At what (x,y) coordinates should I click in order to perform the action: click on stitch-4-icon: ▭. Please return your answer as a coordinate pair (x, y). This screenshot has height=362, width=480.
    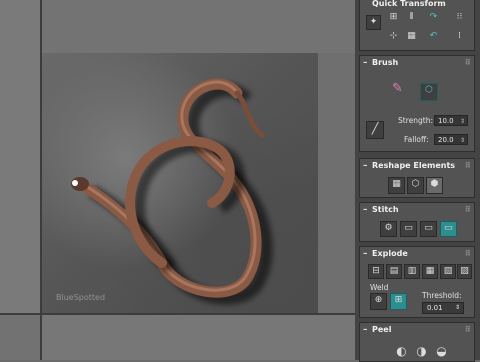
    Looking at the image, I should click on (448, 229).